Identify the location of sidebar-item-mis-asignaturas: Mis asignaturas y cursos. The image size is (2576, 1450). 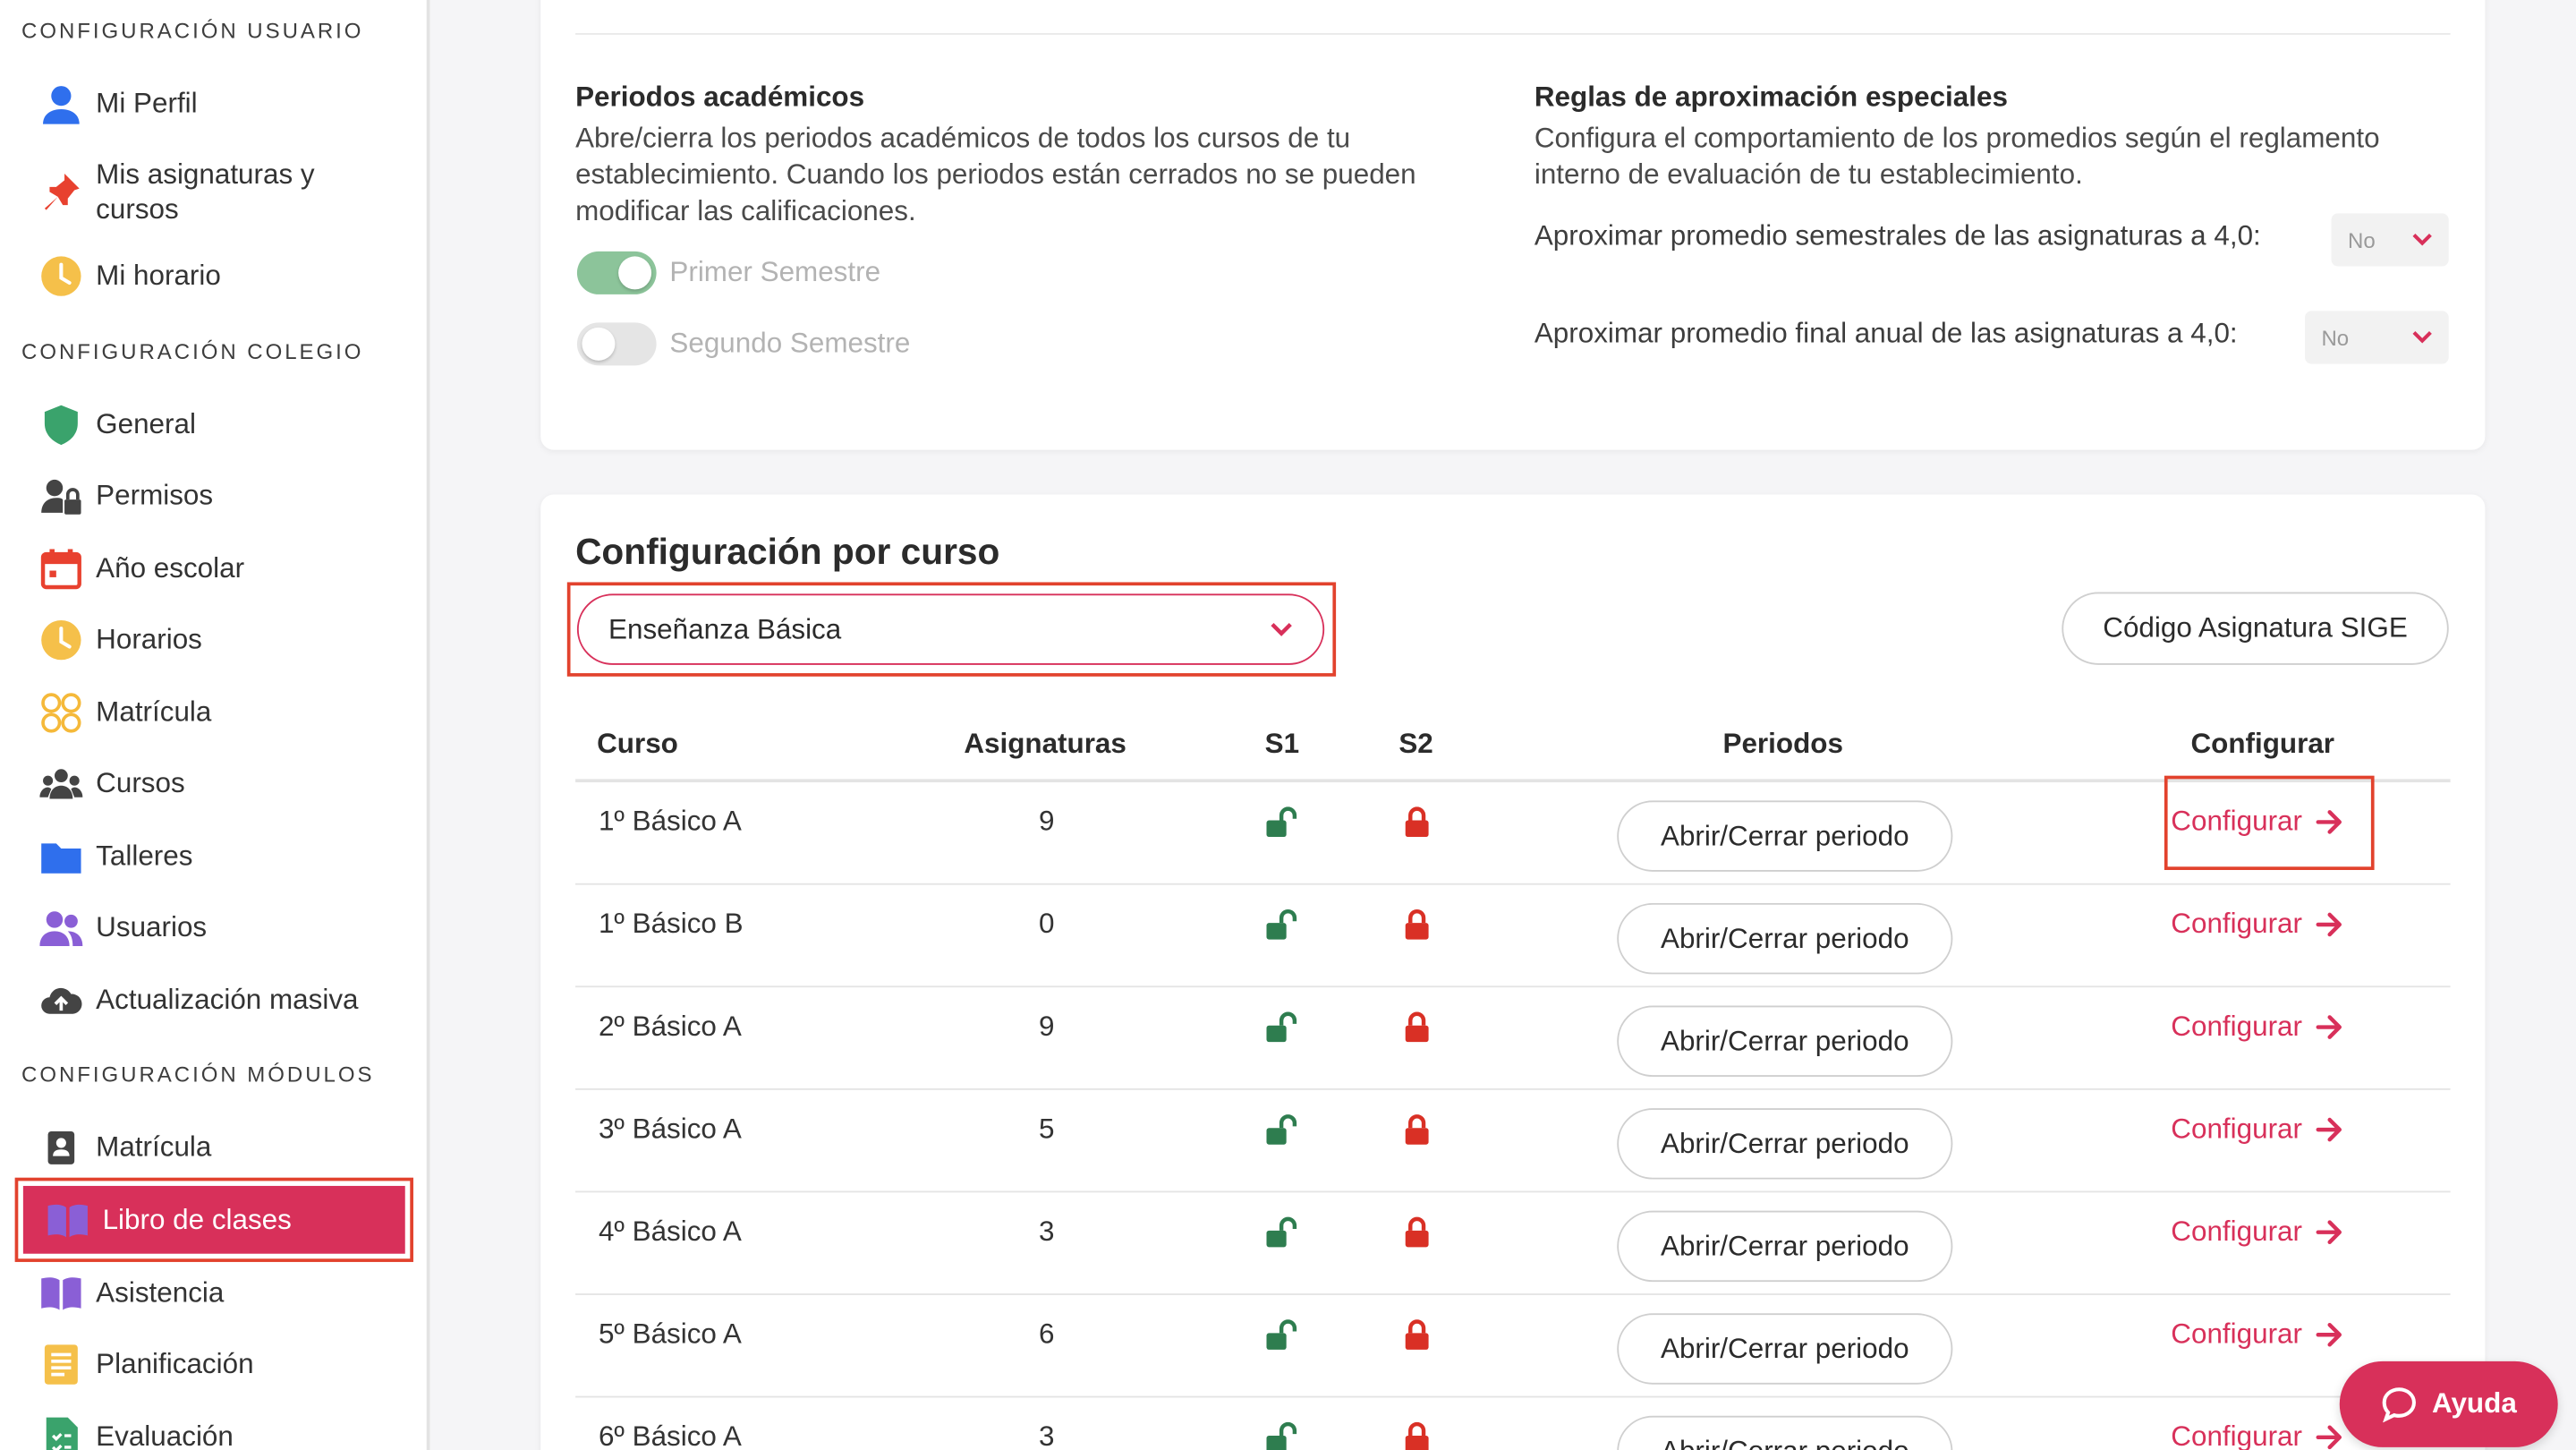
(226, 192).